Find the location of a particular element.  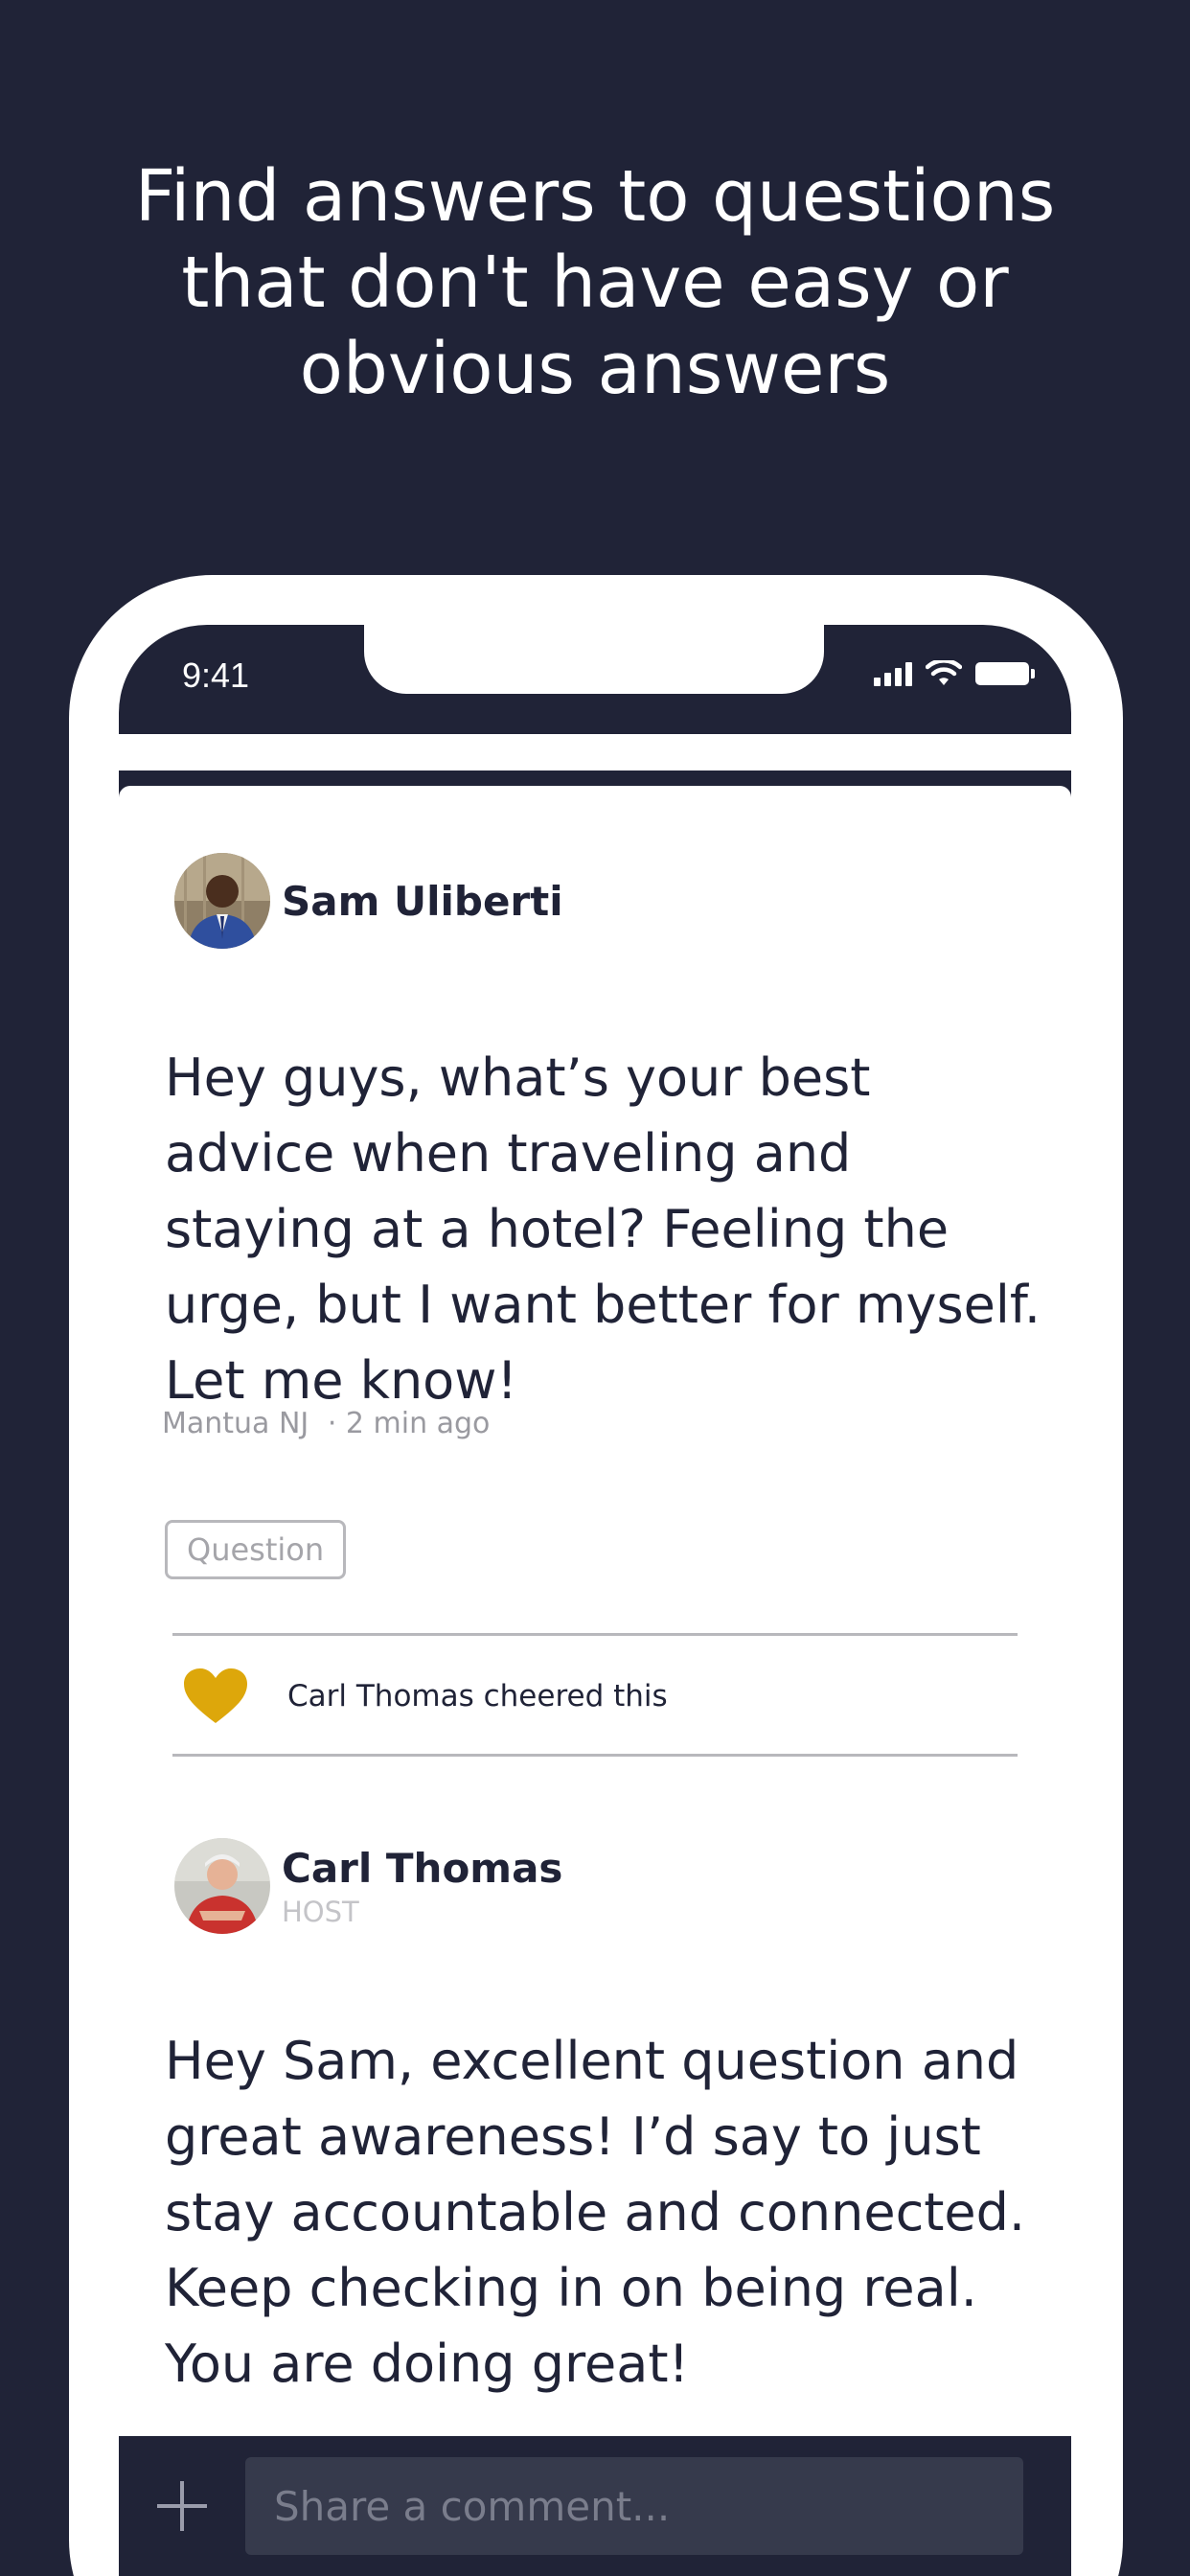

plus-icon is located at coordinates (182, 2506).